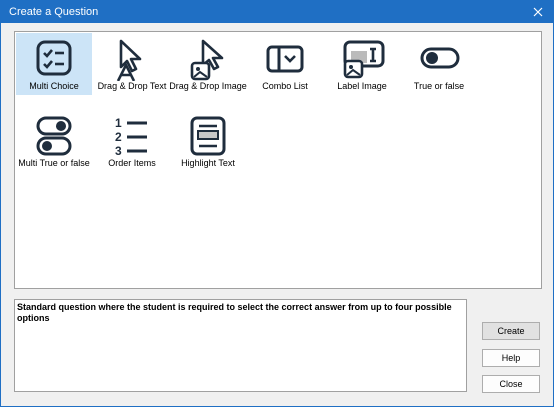  What do you see at coordinates (285, 59) in the screenshot?
I see `combo-list-icon` at bounding box center [285, 59].